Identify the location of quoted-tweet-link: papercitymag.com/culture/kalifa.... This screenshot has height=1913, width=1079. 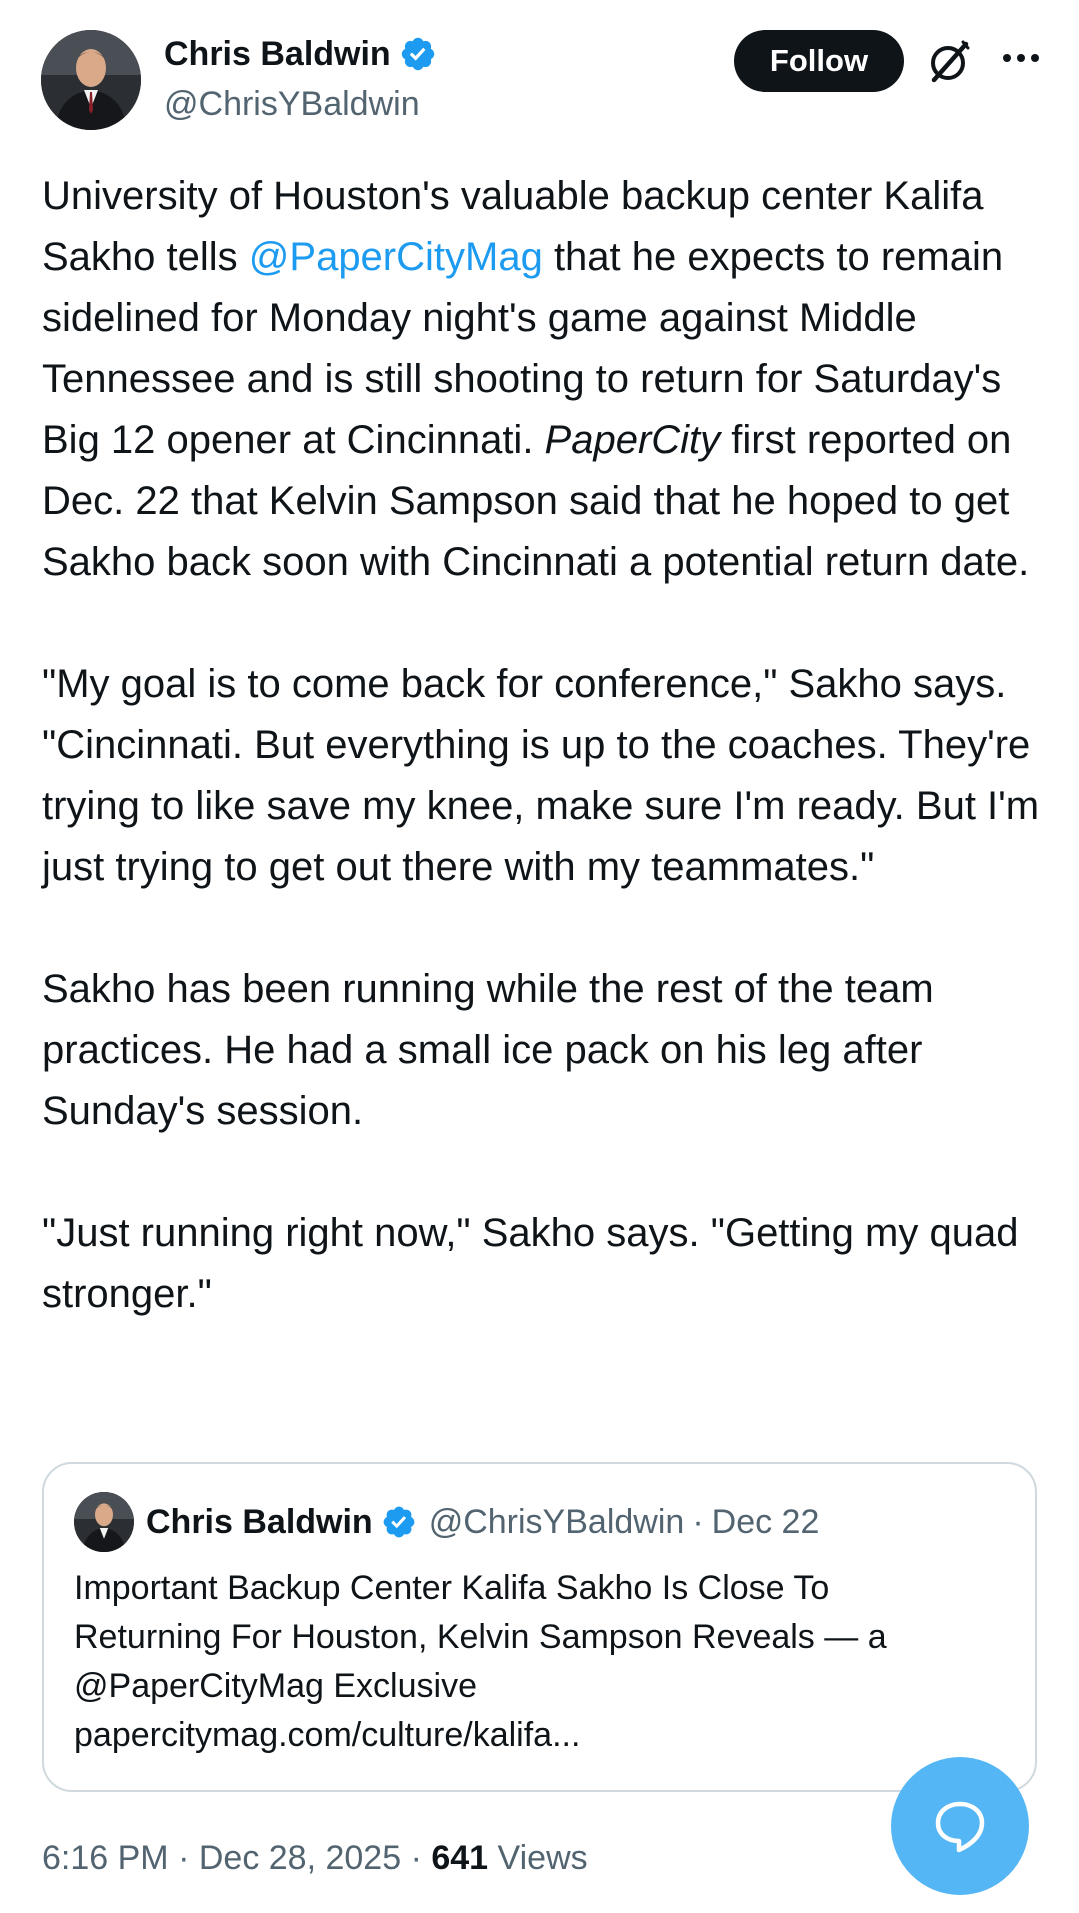
(541, 1735).